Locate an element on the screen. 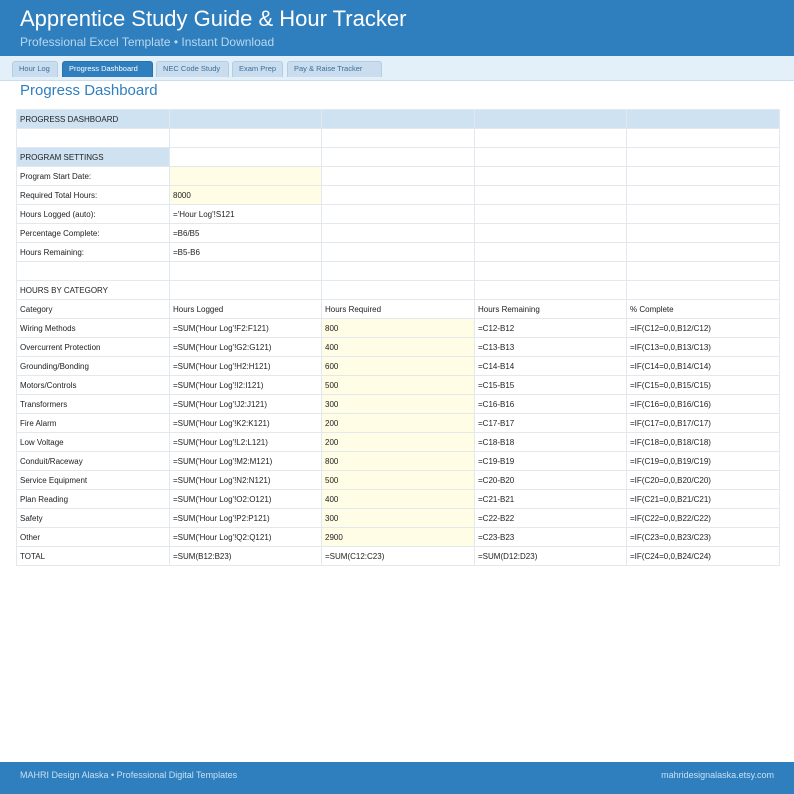  total-label: TOTAL is located at coordinates (93, 556).